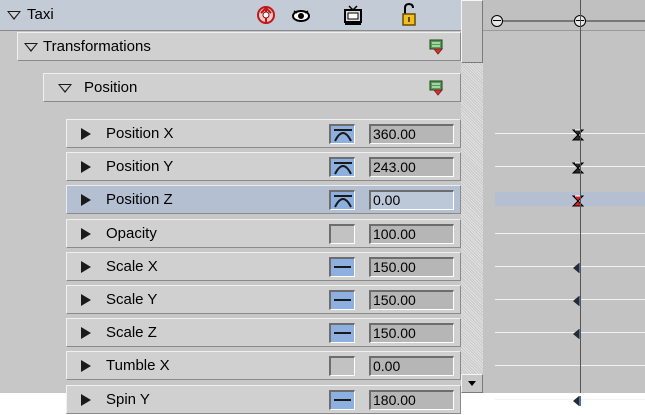 This screenshot has height=415, width=645. I want to click on param-row: Scale Y 150.00, so click(230, 299).